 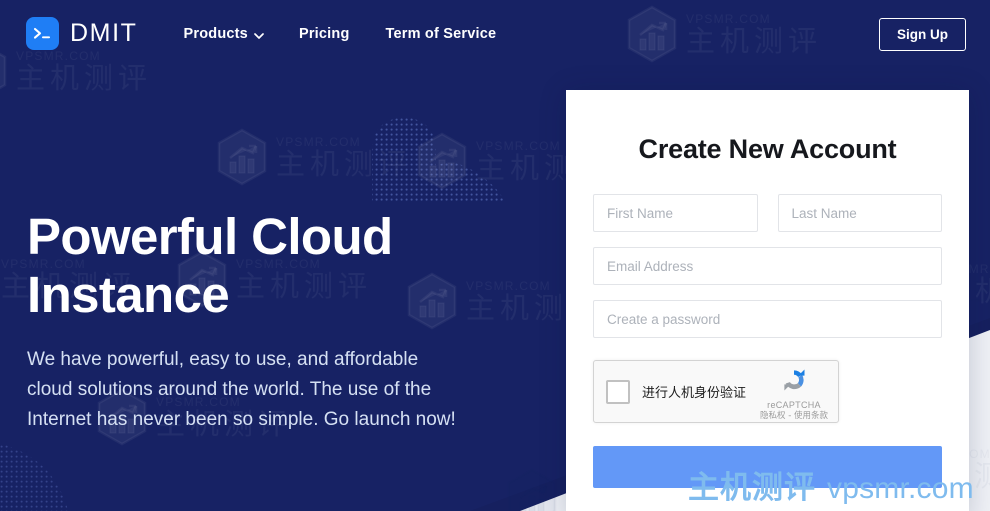 I want to click on nav-item-pricing: Pricing, so click(x=324, y=34).